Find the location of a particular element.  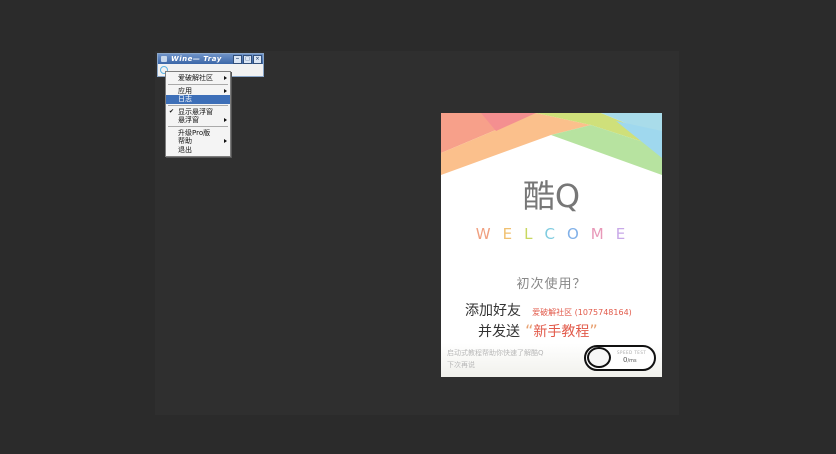

skip-link: 下次再说 is located at coordinates (495, 365).